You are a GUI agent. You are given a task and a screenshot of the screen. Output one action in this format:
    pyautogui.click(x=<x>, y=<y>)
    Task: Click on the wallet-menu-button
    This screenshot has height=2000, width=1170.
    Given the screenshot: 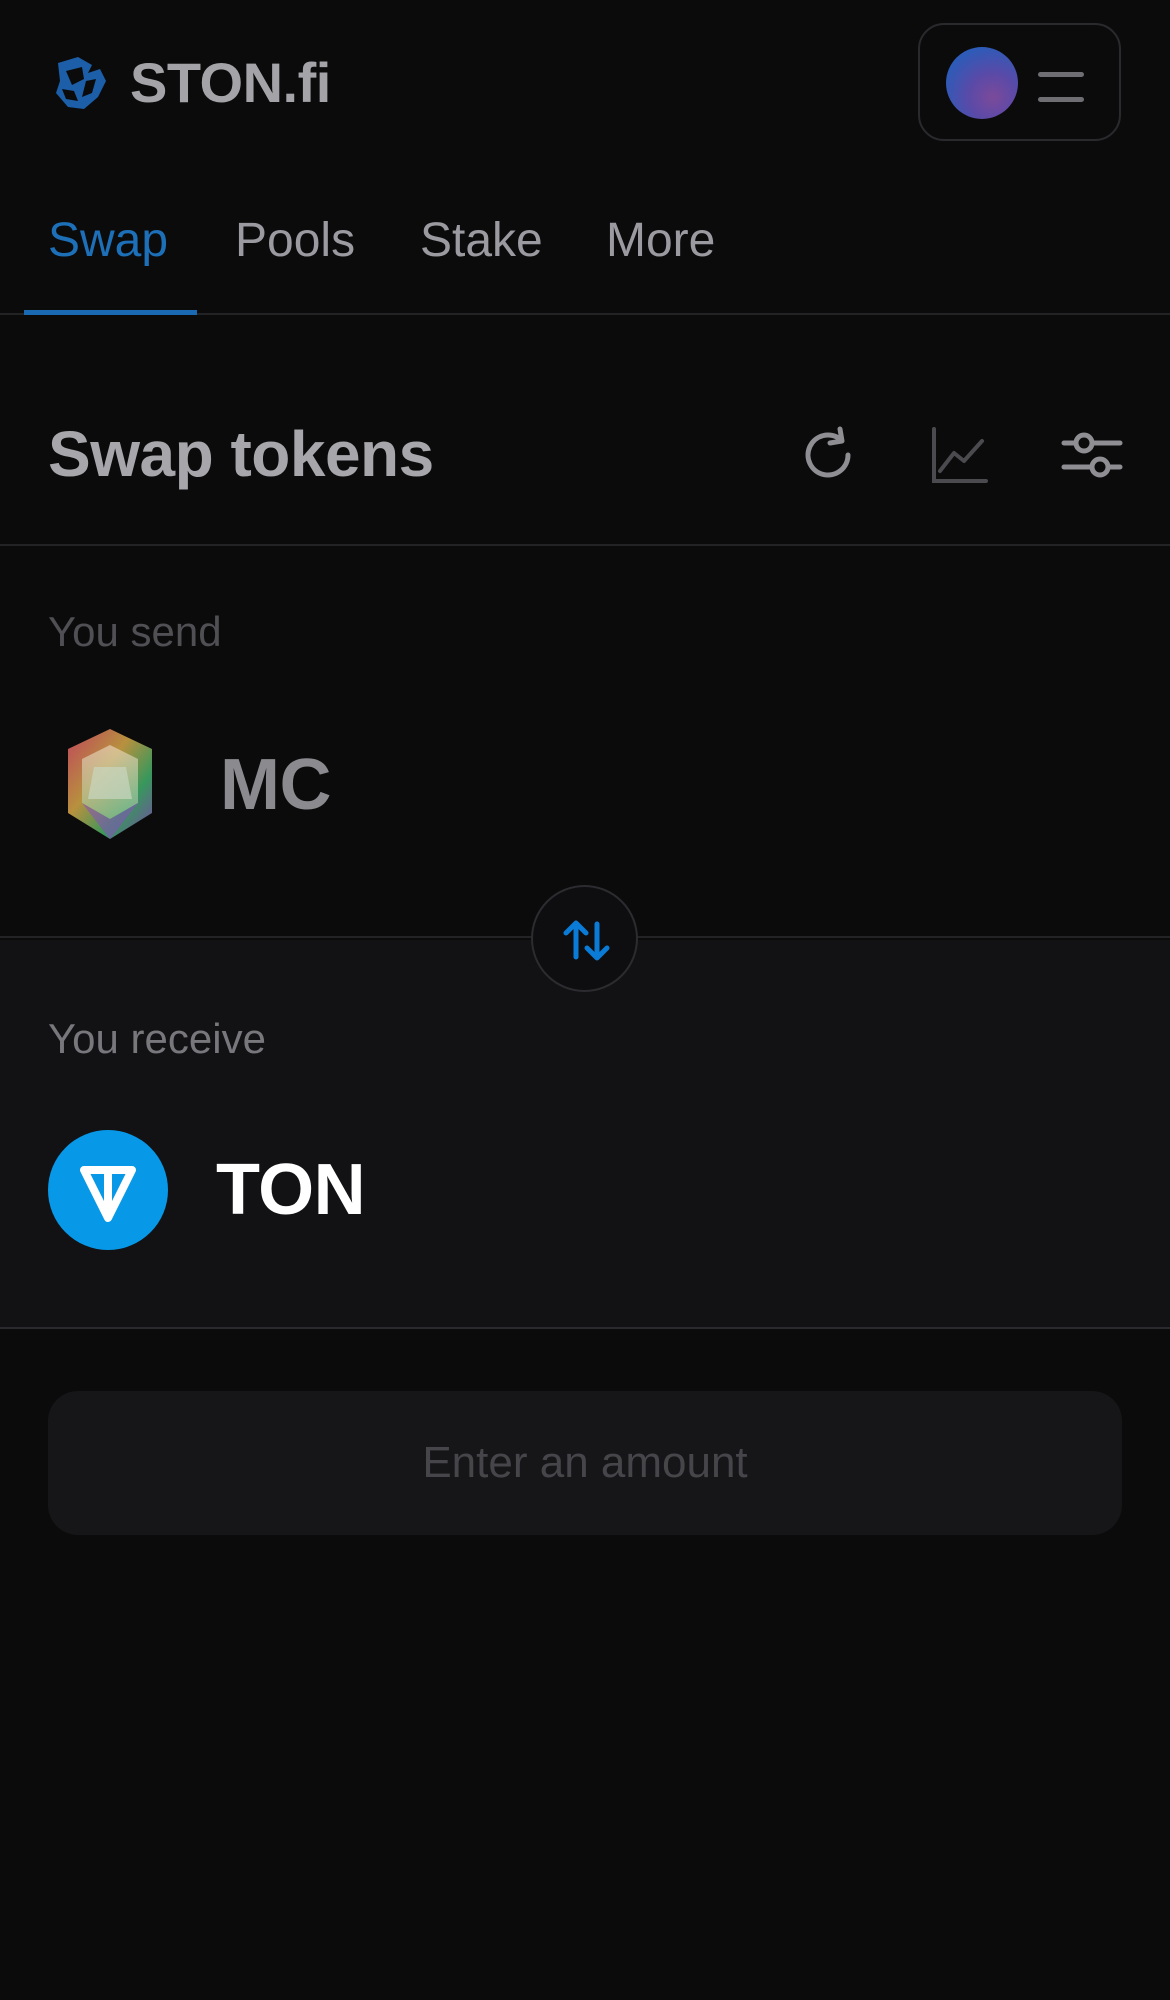 What is the action you would take?
    pyautogui.click(x=1019, y=82)
    